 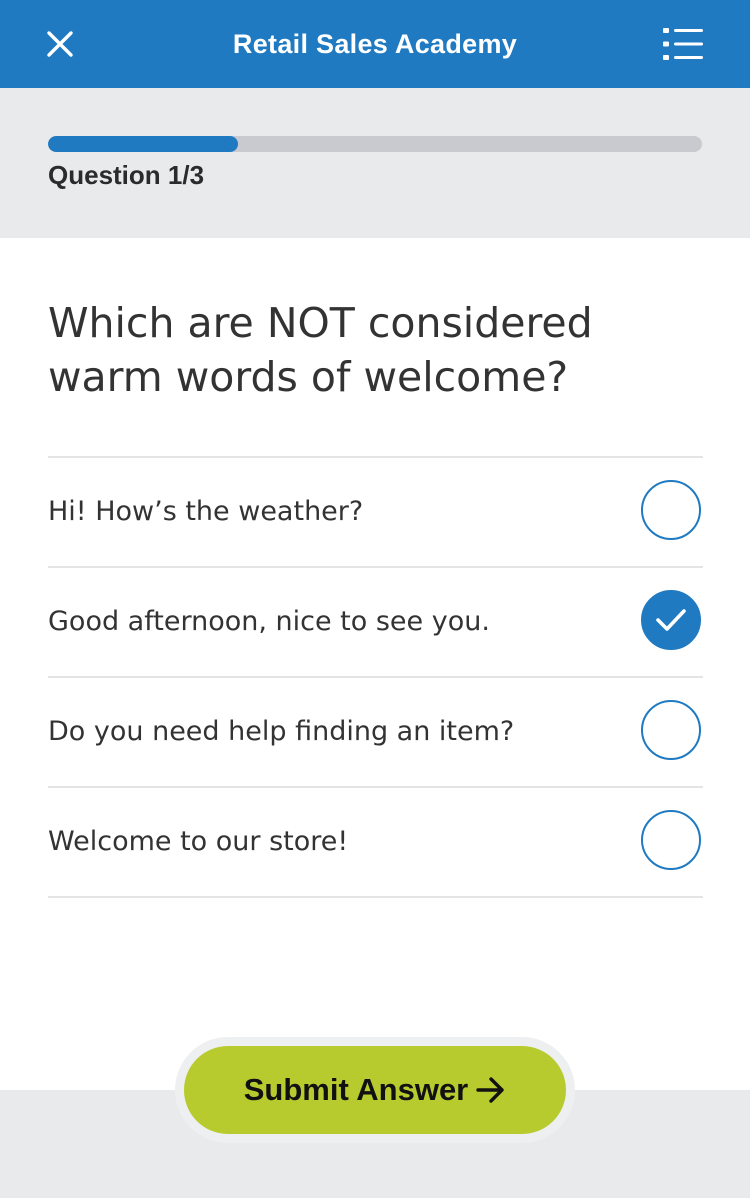 I want to click on close-icon, so click(x=60, y=44).